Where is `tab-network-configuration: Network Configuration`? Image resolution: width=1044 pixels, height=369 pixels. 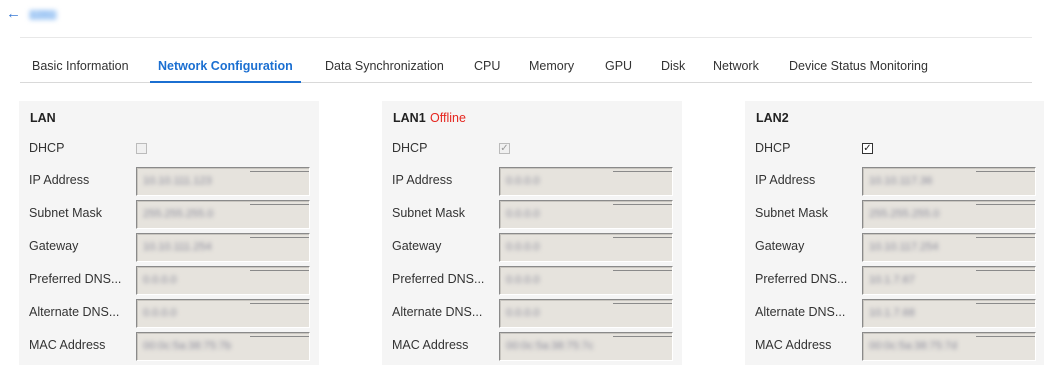 tab-network-configuration: Network Configuration is located at coordinates (225, 67).